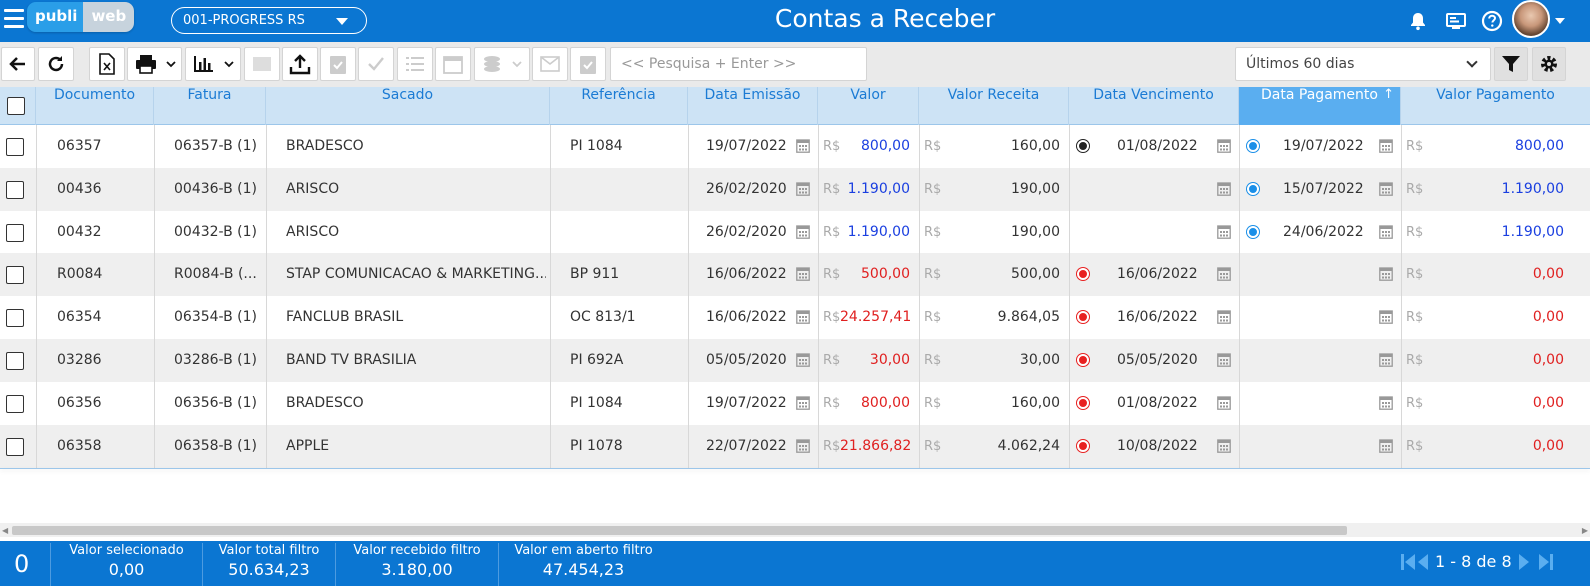  What do you see at coordinates (1511, 64) in the screenshot?
I see `filter-button` at bounding box center [1511, 64].